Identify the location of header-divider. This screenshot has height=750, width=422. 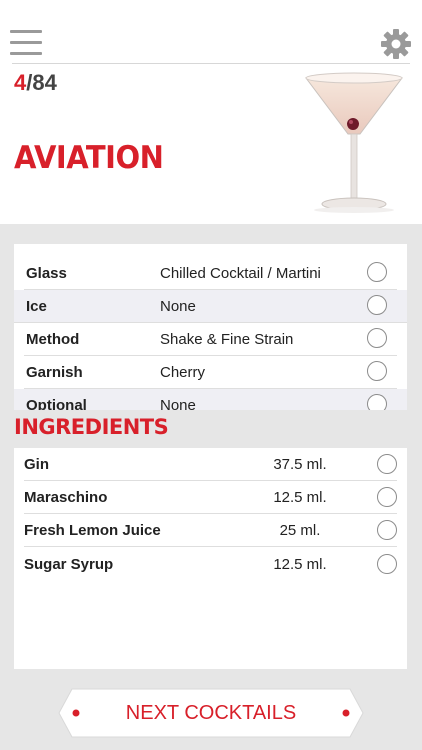
(211, 63).